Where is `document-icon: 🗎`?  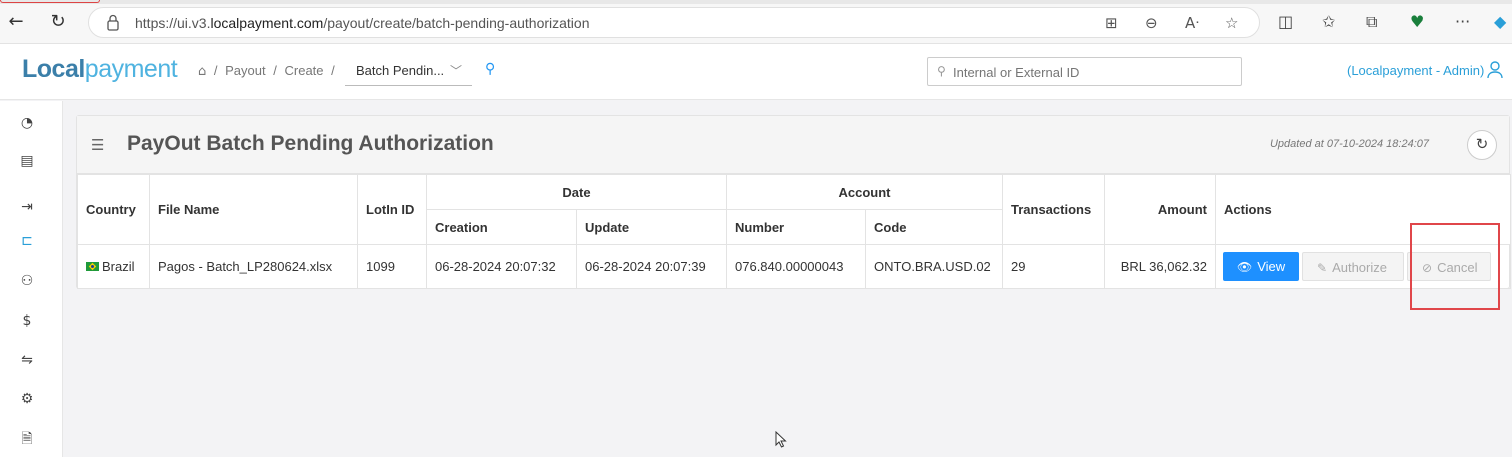 document-icon: 🗎 is located at coordinates (27, 439).